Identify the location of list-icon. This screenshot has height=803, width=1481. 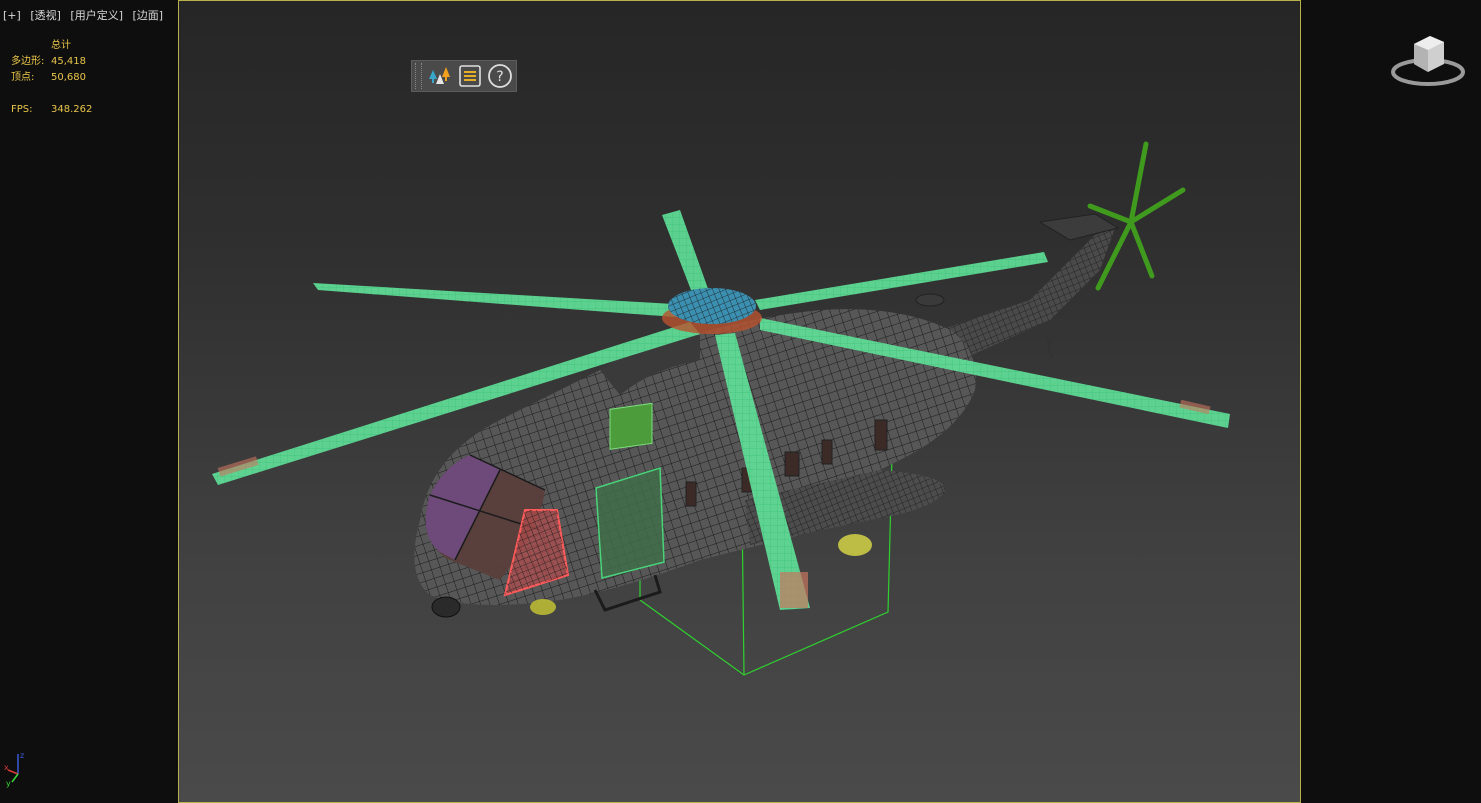
(470, 76).